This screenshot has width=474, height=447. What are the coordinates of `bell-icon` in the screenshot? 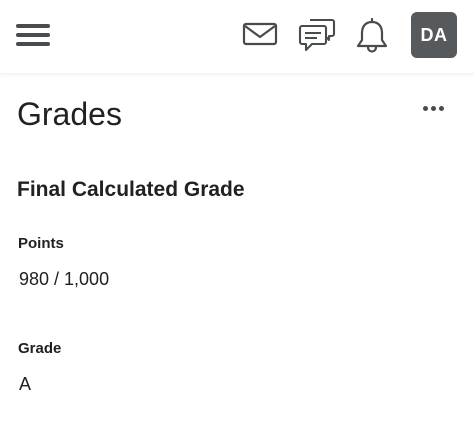 It's located at (372, 35).